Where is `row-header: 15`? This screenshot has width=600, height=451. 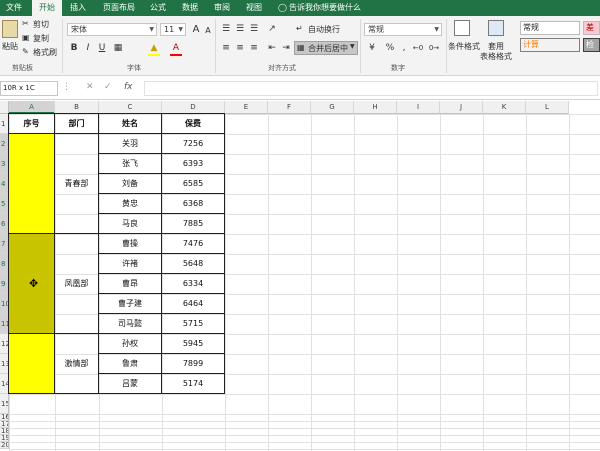
row-header: 15 is located at coordinates (4, 404).